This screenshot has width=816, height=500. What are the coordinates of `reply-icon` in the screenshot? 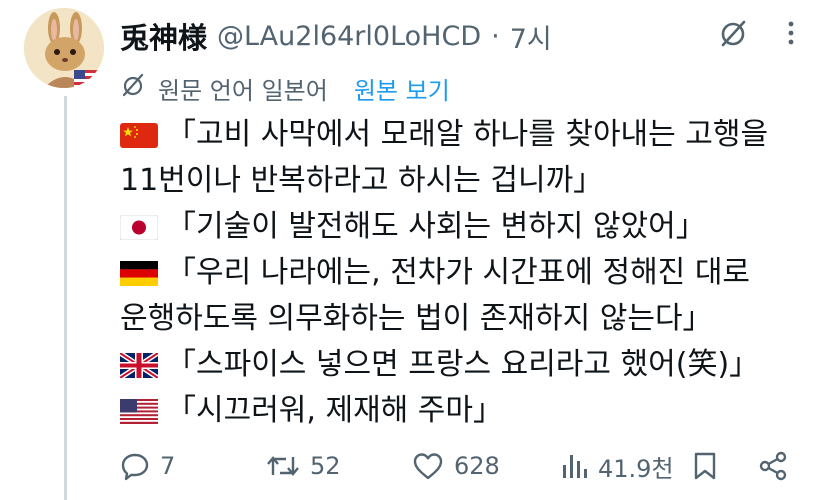 It's located at (135, 467).